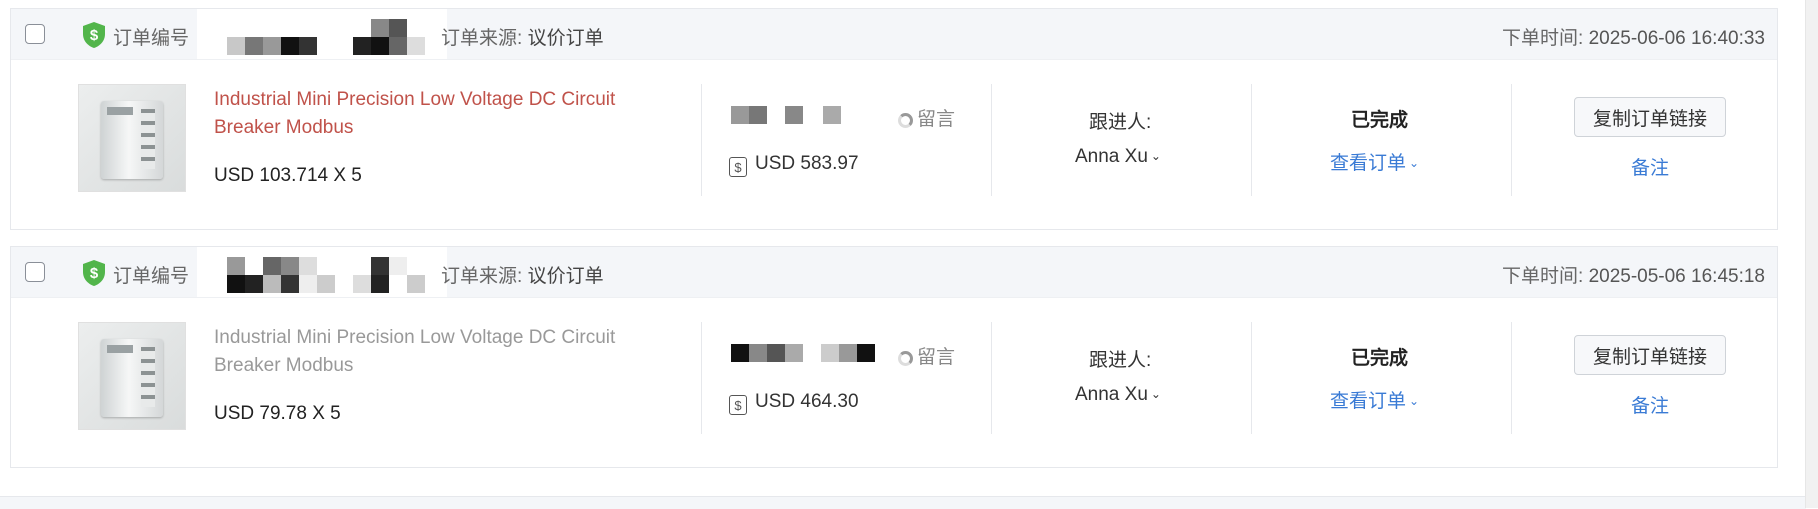  I want to click on order-time: 下单时间: 2025-05-06 16:45:18, so click(1633, 276).